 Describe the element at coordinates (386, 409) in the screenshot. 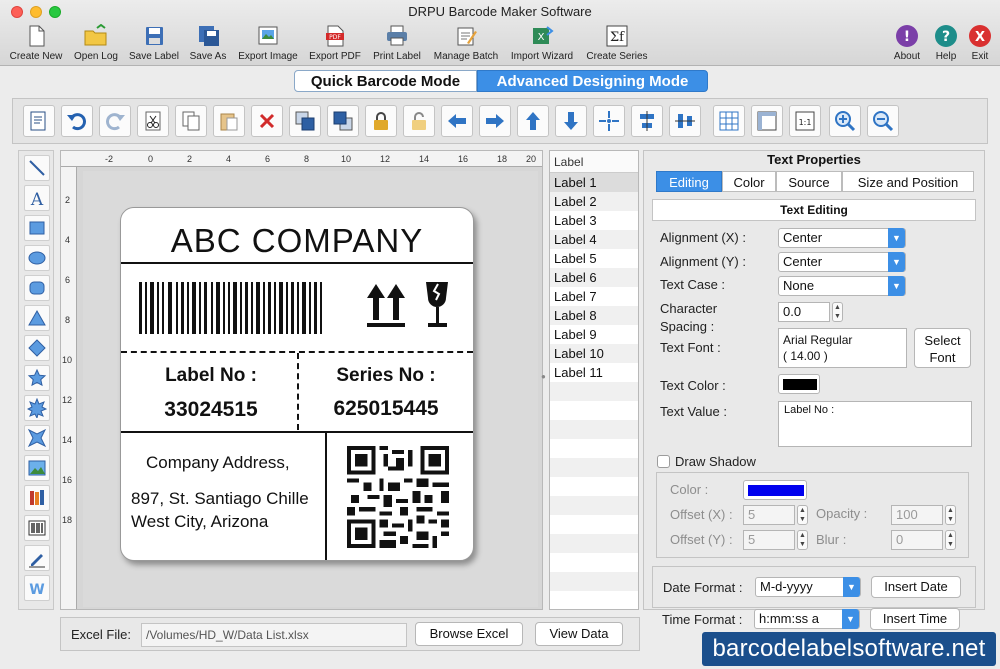

I see `series-no-value: 625015445` at that location.